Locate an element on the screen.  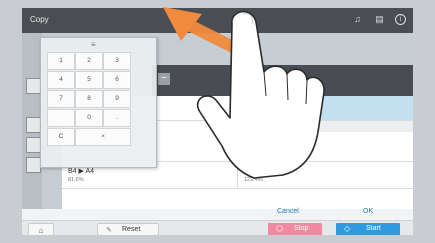
key-4: 4 is located at coordinates (61, 80).